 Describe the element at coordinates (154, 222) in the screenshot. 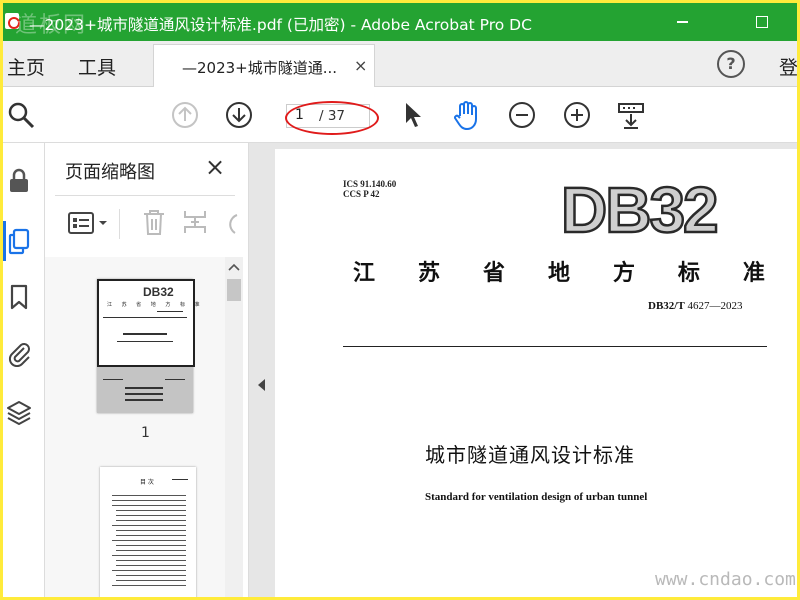

I see `delete-page-icon` at that location.